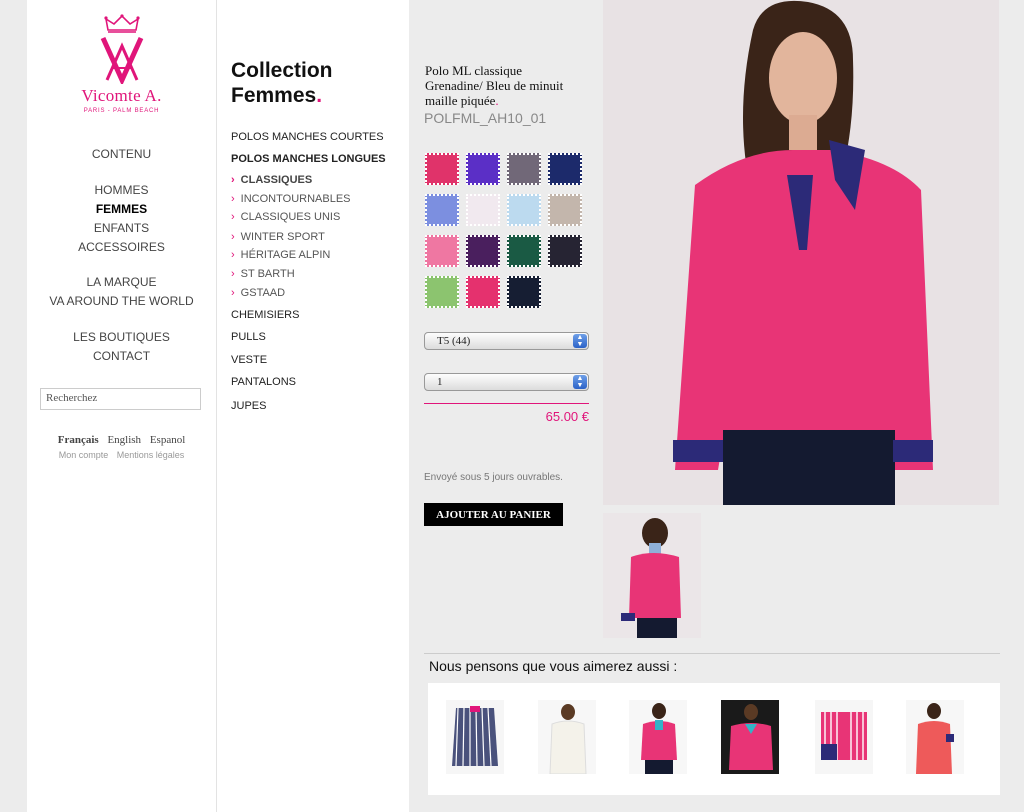 The image size is (1024, 812). I want to click on price-divider, so click(506, 403).